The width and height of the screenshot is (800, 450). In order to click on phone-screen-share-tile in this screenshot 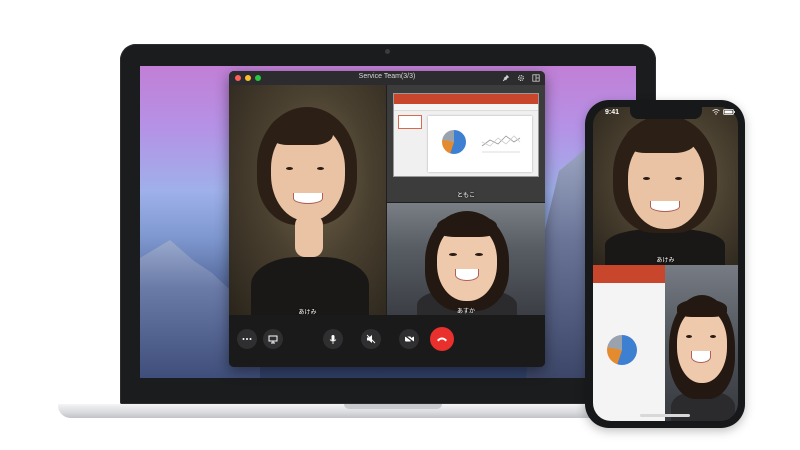, I will do `click(629, 343)`.